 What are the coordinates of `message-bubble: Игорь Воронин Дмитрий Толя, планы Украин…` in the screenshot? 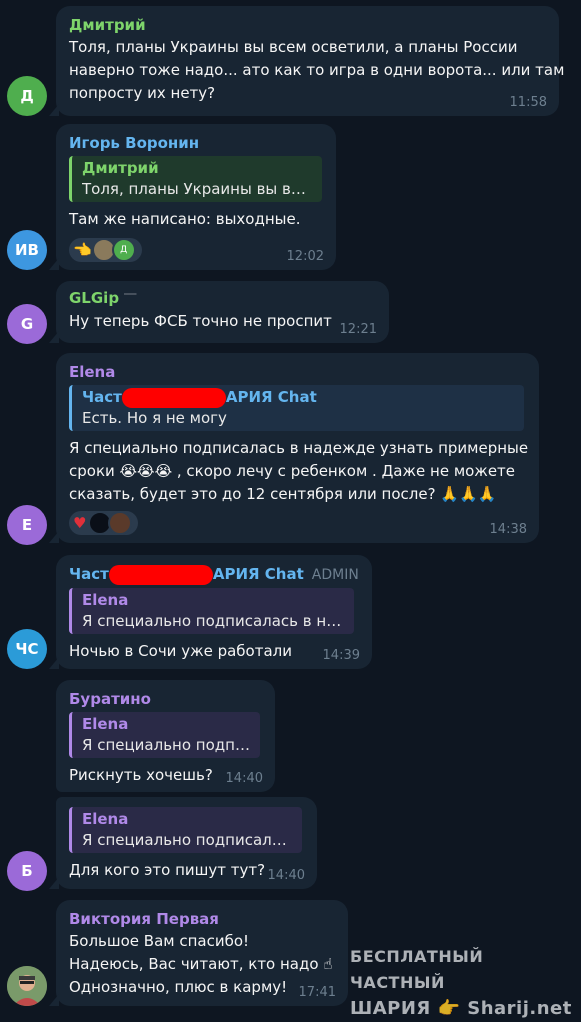 It's located at (192, 197).